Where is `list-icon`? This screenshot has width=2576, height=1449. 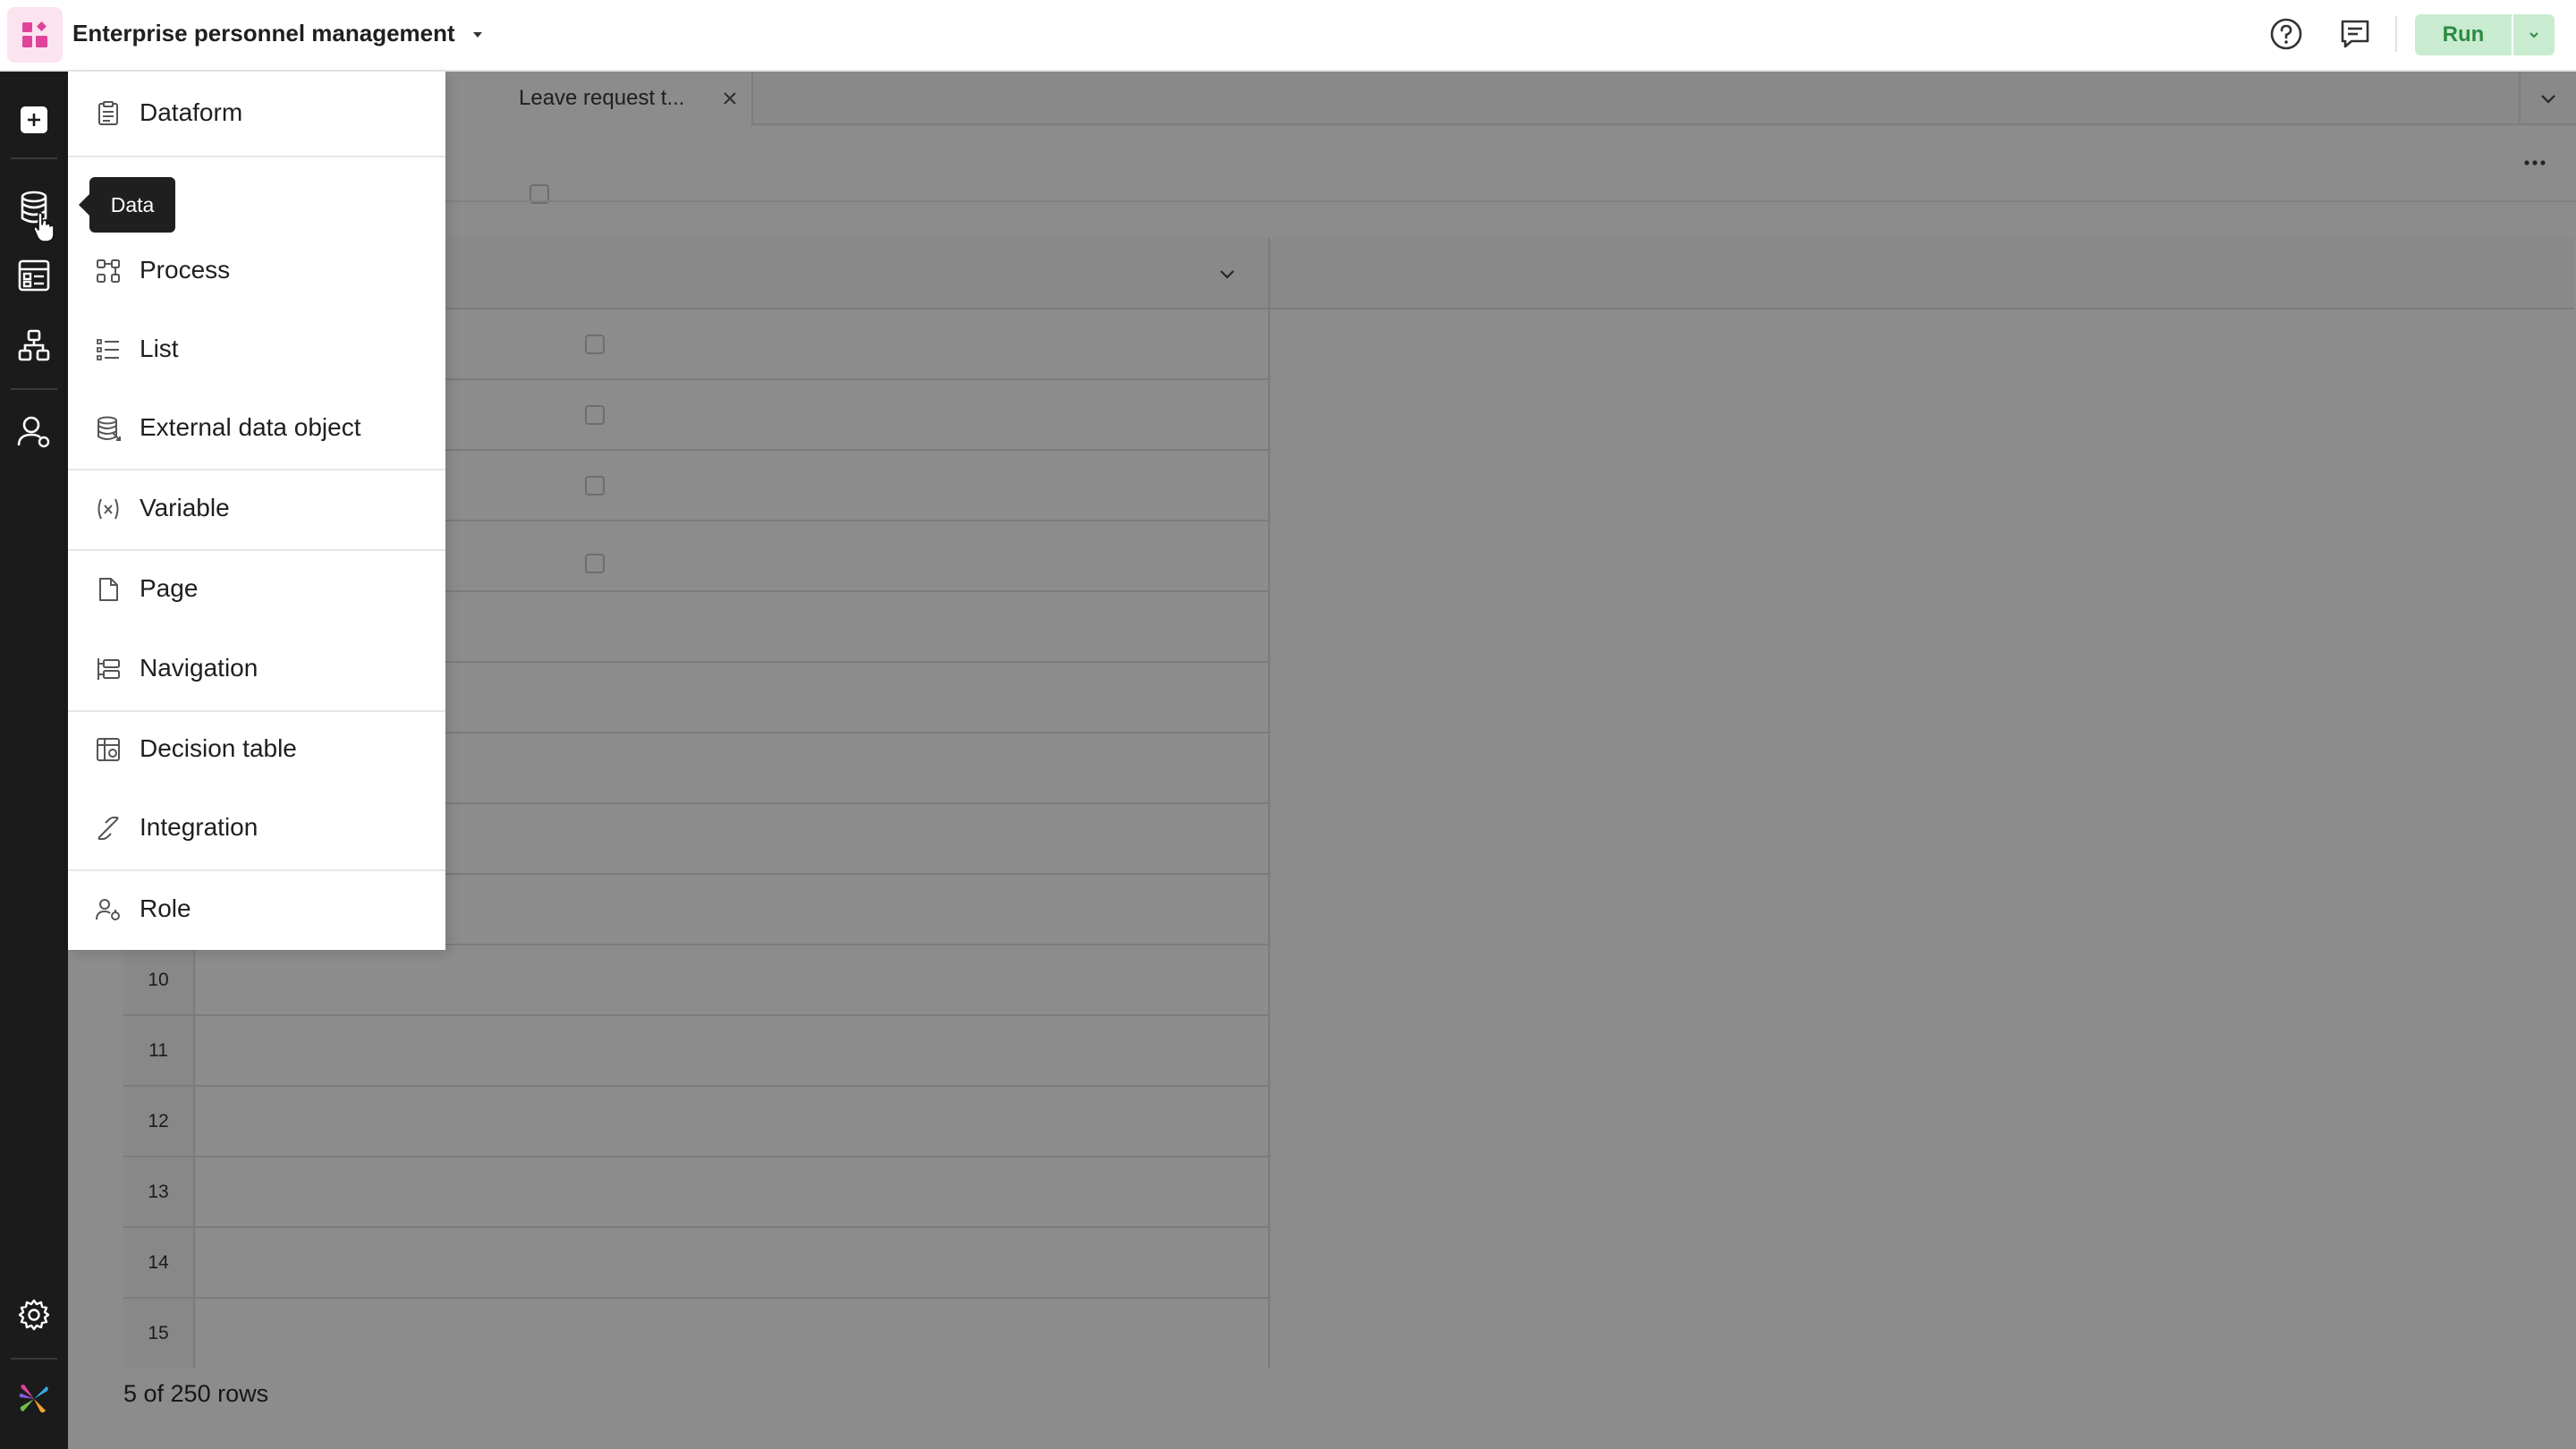
list-icon is located at coordinates (108, 349).